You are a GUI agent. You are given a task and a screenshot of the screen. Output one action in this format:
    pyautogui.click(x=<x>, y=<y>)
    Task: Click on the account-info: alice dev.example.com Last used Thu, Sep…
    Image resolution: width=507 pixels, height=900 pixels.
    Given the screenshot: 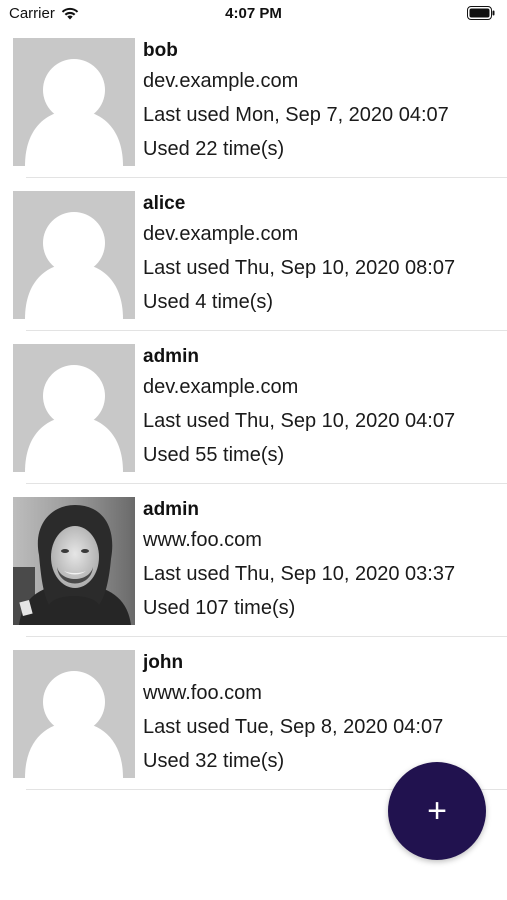 What is the action you would take?
    pyautogui.click(x=299, y=254)
    